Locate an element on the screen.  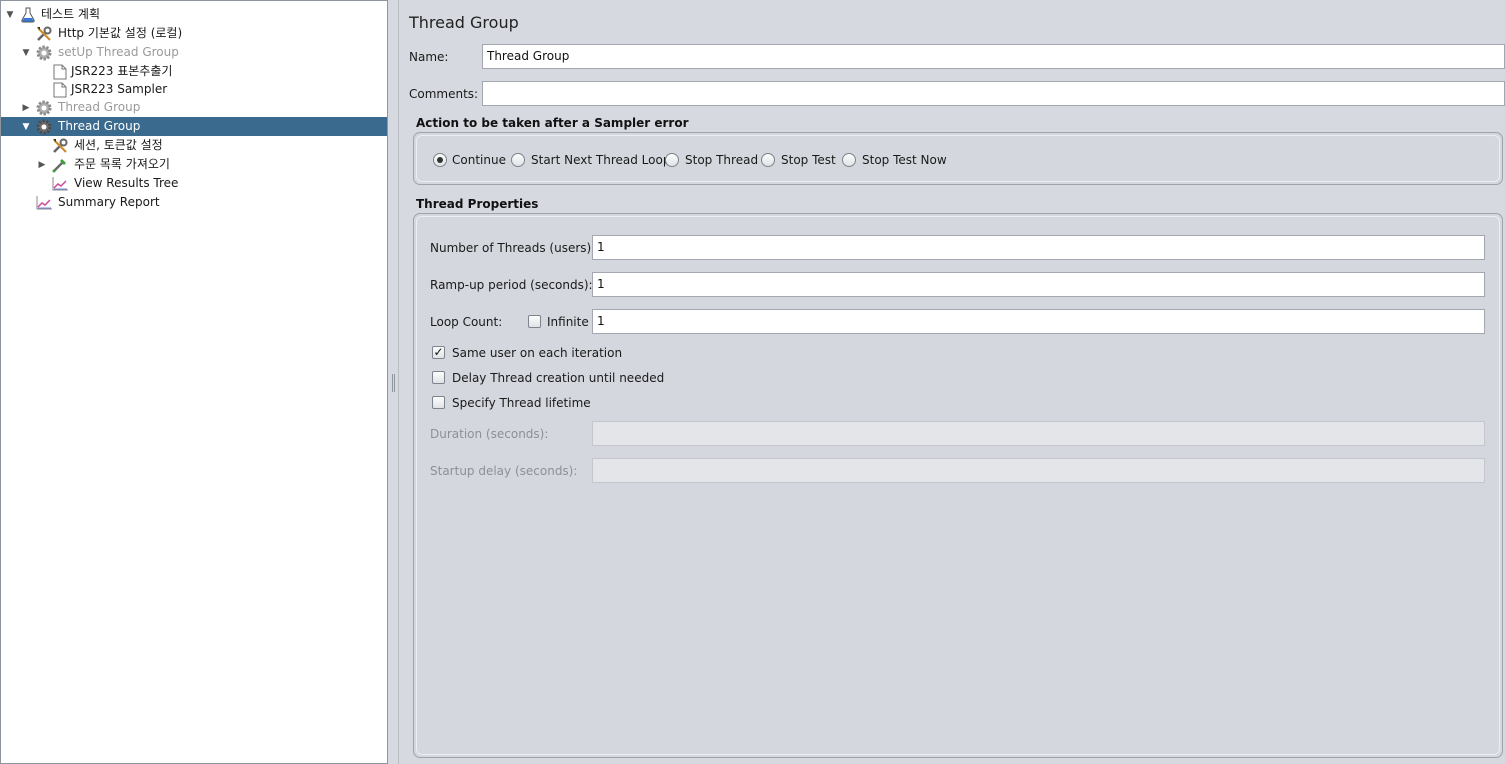
tree-node-label: 세션, 토큰값 설정 is located at coordinates (118, 145).